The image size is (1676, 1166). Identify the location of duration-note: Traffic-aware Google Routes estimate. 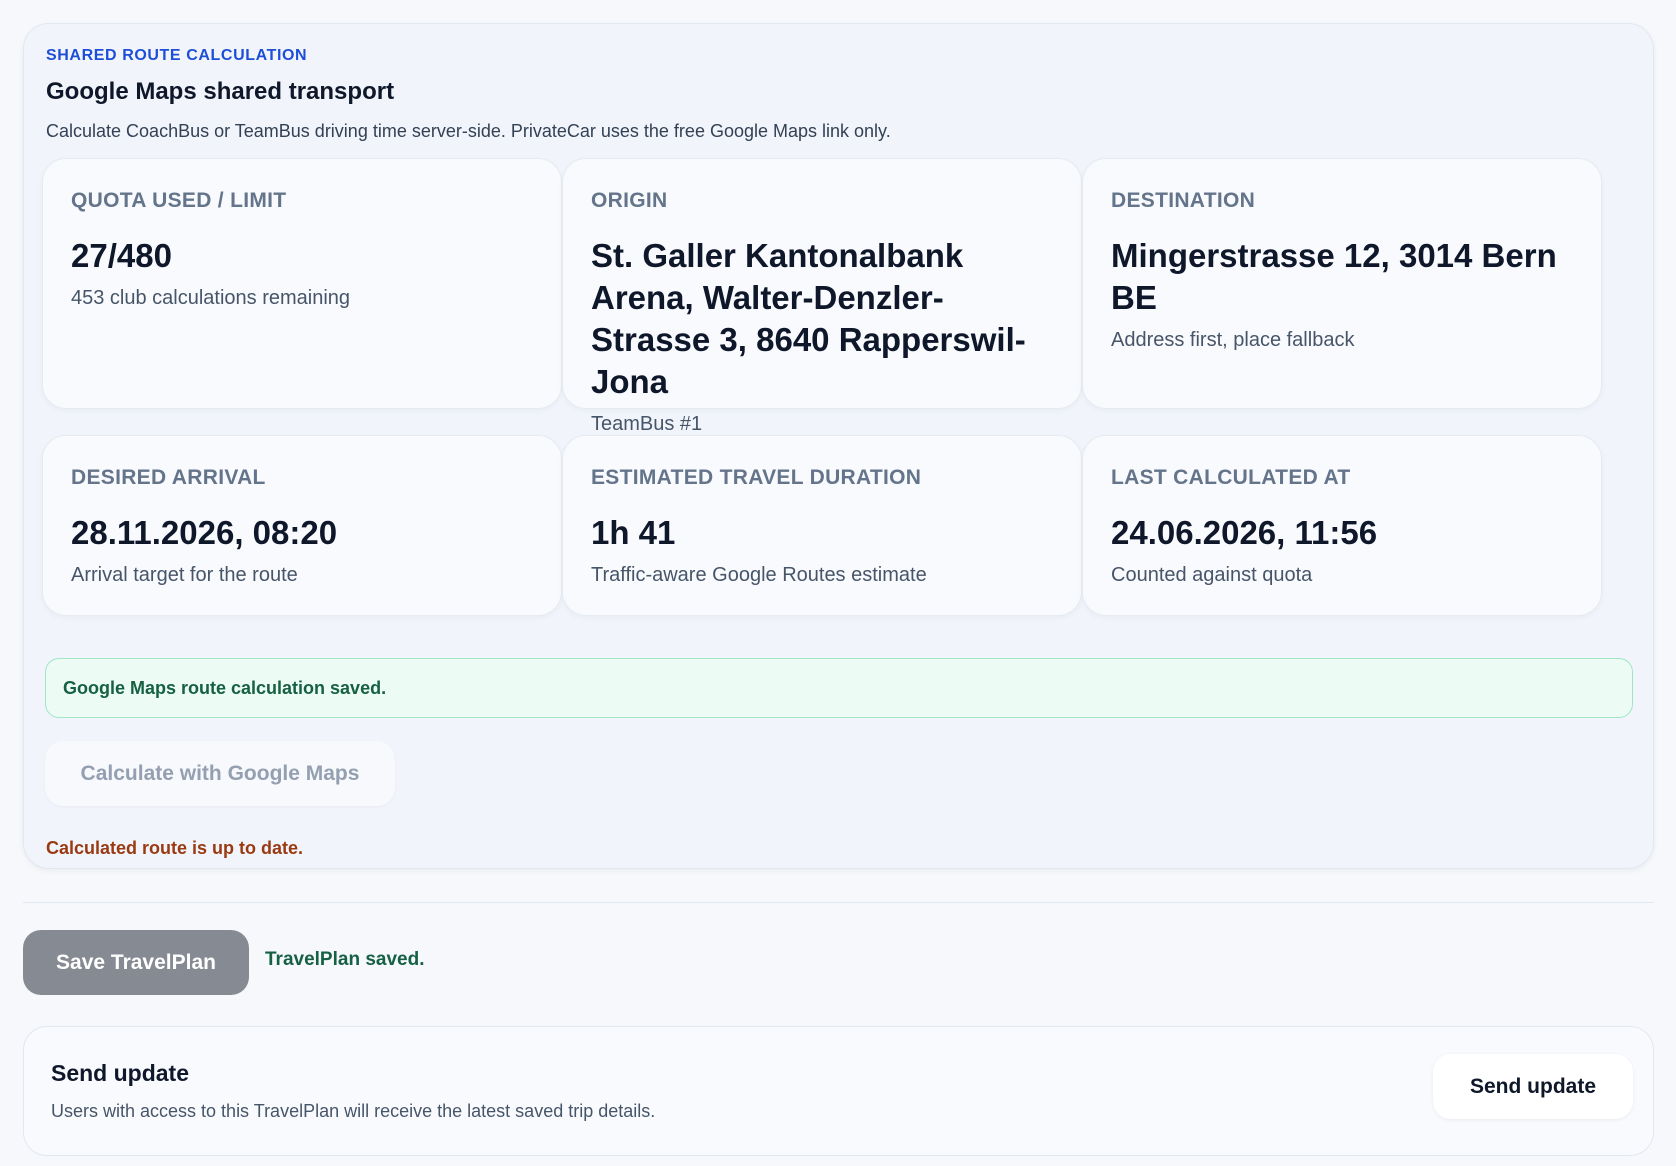
(759, 575).